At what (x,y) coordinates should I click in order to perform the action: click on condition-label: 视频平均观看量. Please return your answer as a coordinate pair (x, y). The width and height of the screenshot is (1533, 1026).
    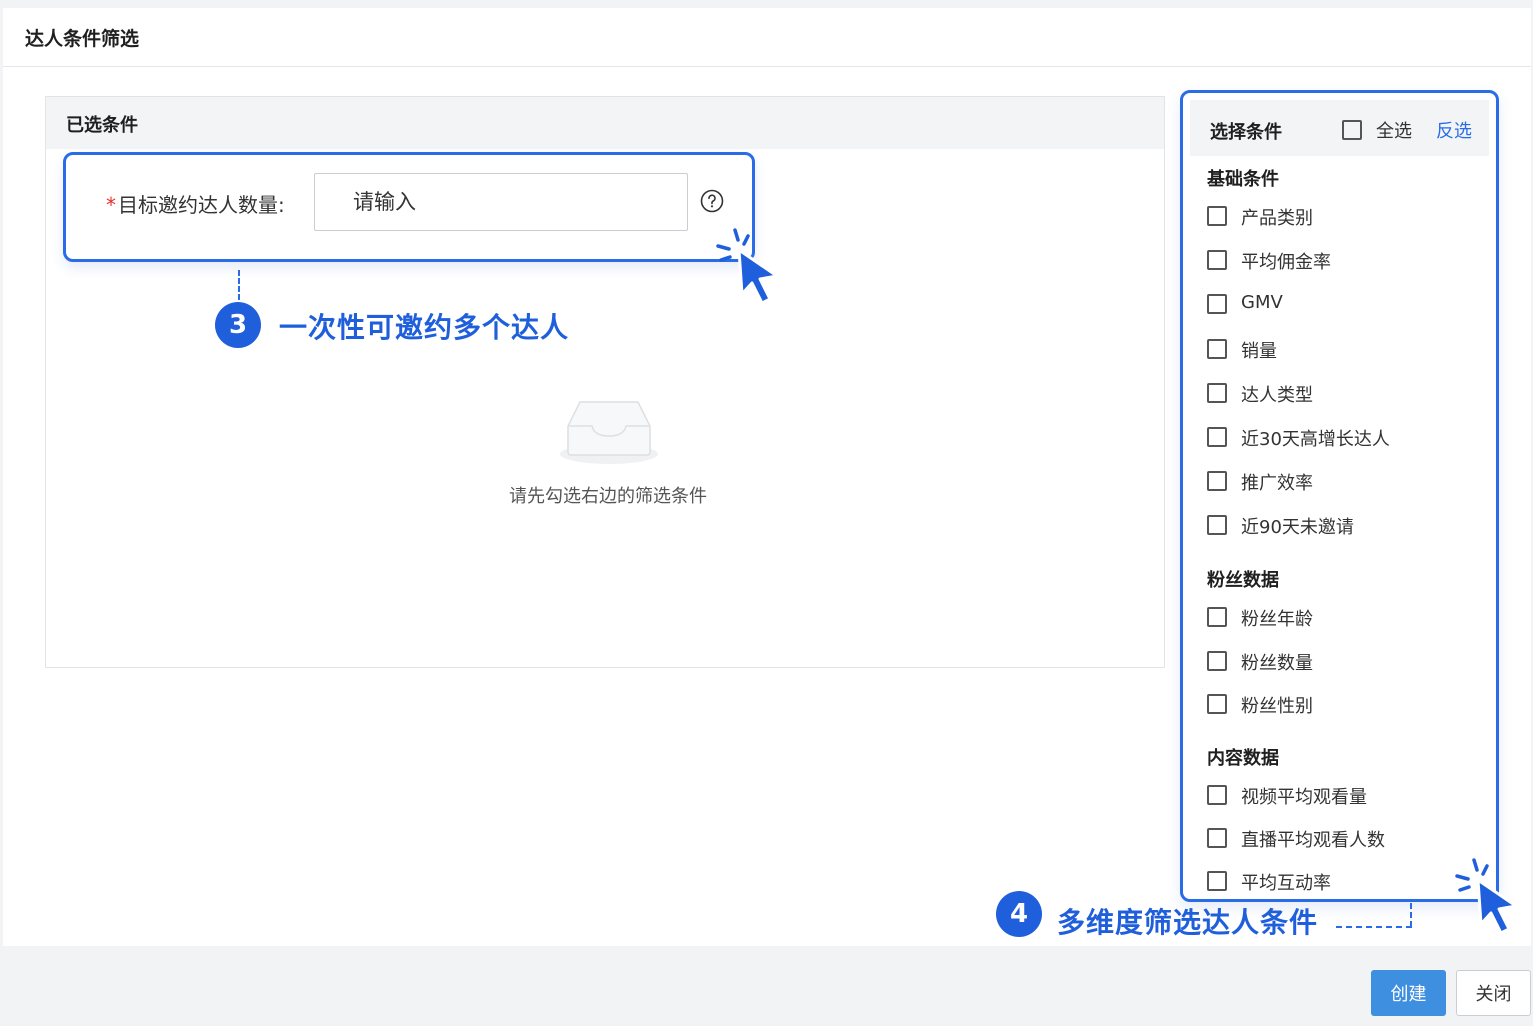
    Looking at the image, I should click on (1304, 796).